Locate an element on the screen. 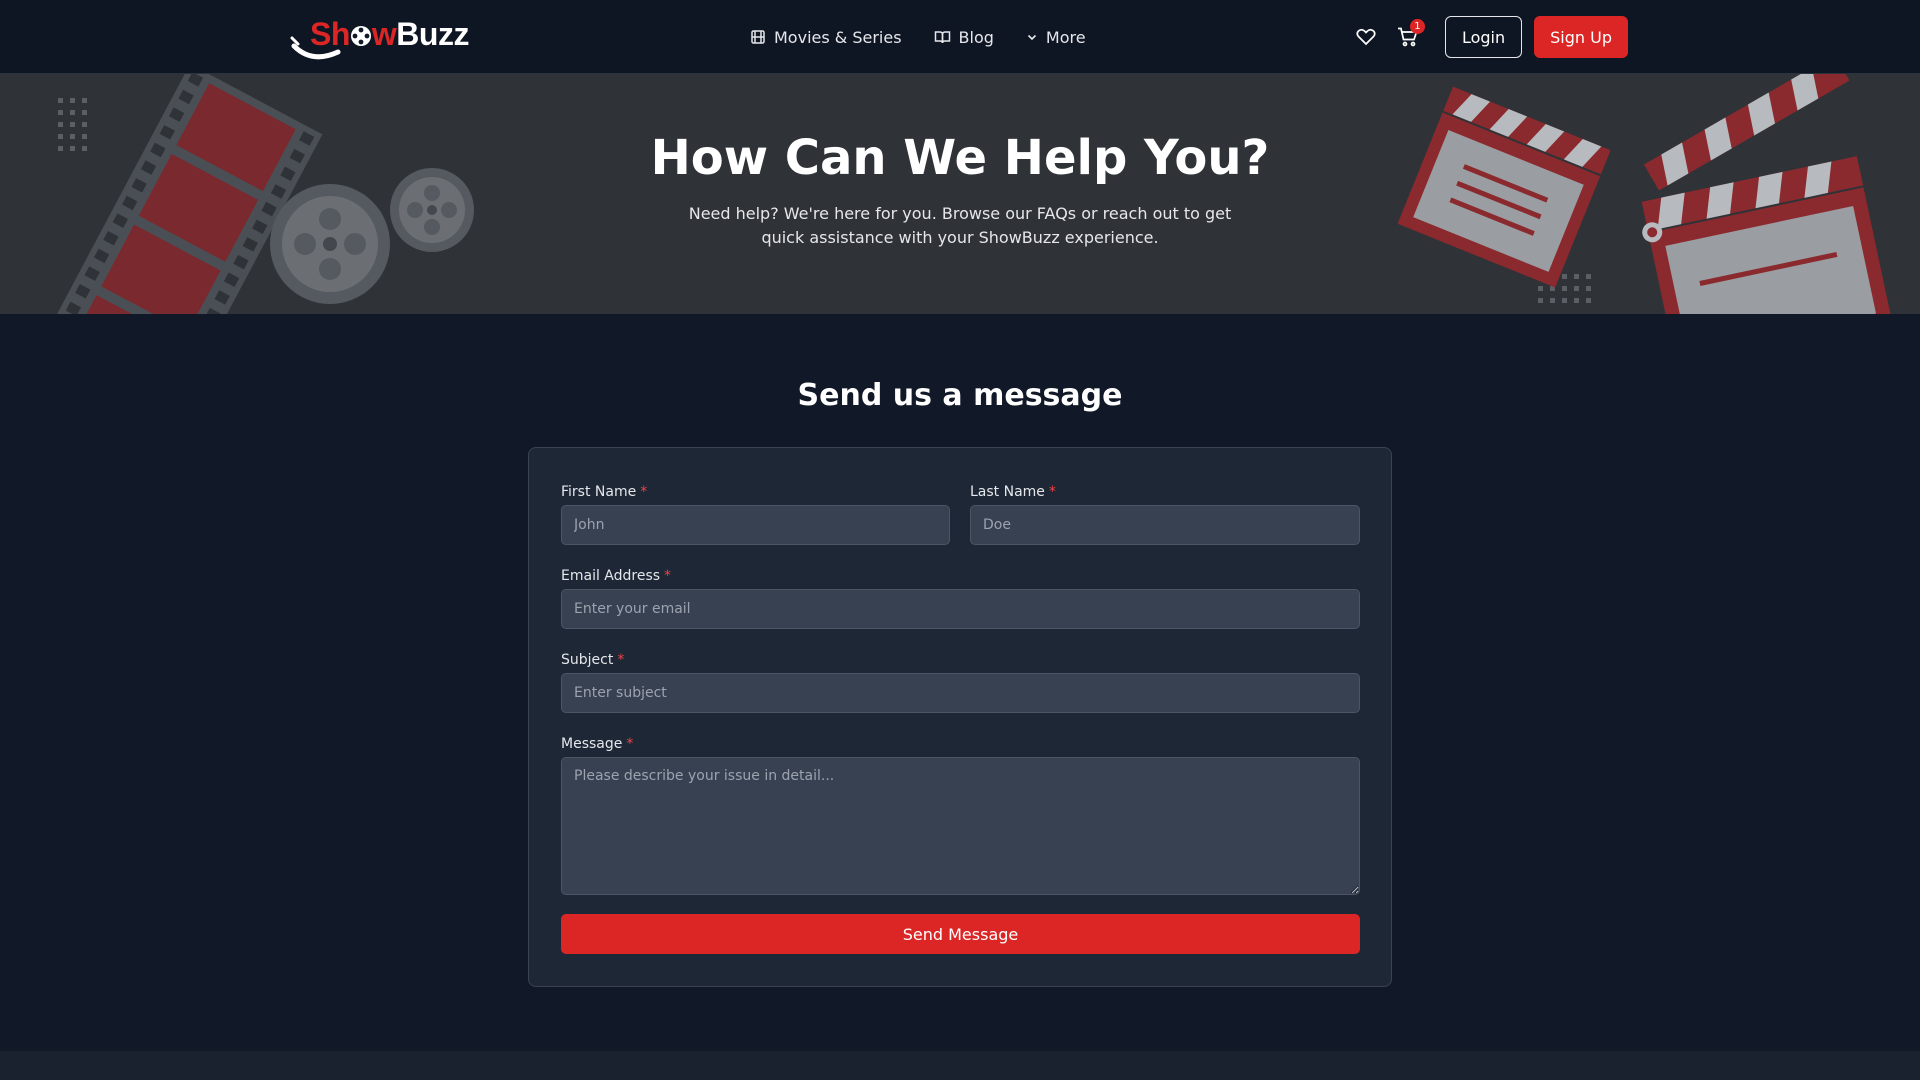 This screenshot has height=1080, width=1920. last-name-label: Last Name * is located at coordinates (1013, 492).